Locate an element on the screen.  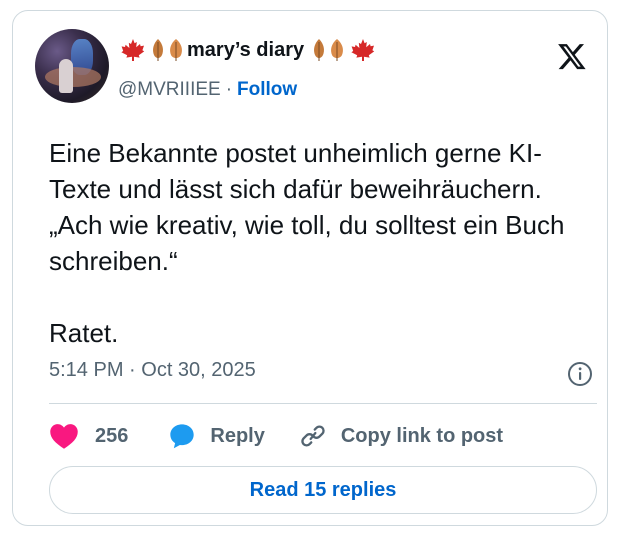
author-name: mary’s diary is located at coordinates (245, 50).